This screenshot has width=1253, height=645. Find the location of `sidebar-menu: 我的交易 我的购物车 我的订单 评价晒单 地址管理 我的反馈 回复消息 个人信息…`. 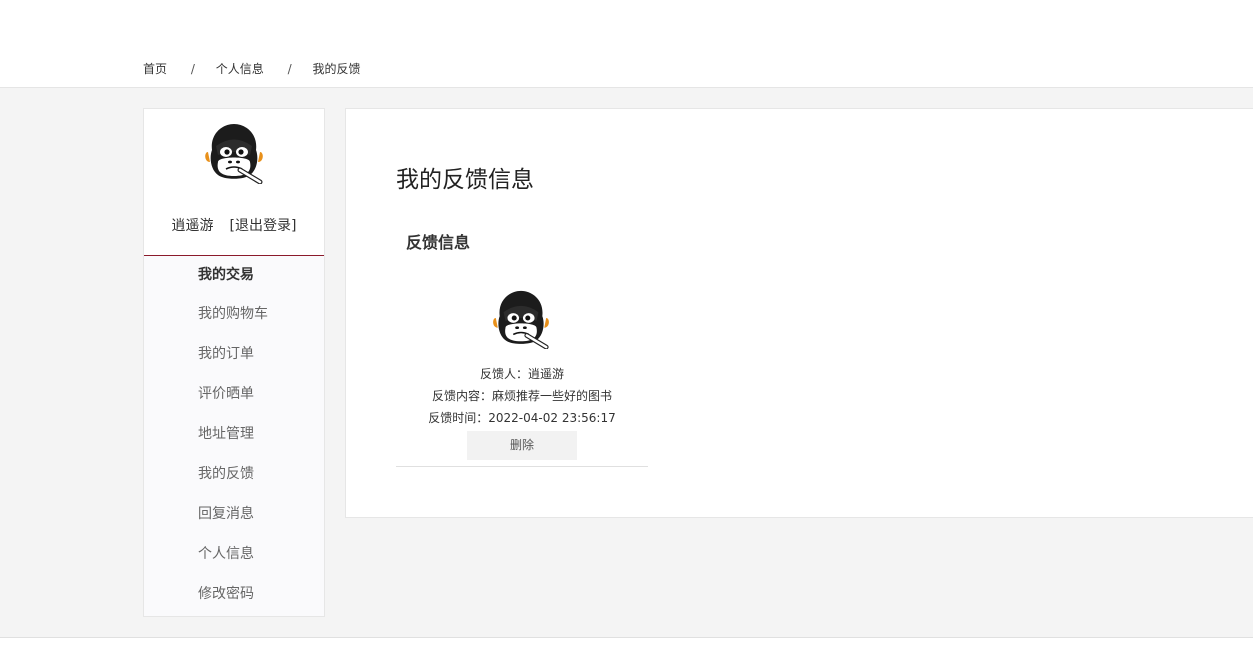

sidebar-menu: 我的交易 我的购物车 我的订单 评价晒单 地址管理 我的反馈 回复消息 个人信息… is located at coordinates (234, 435).